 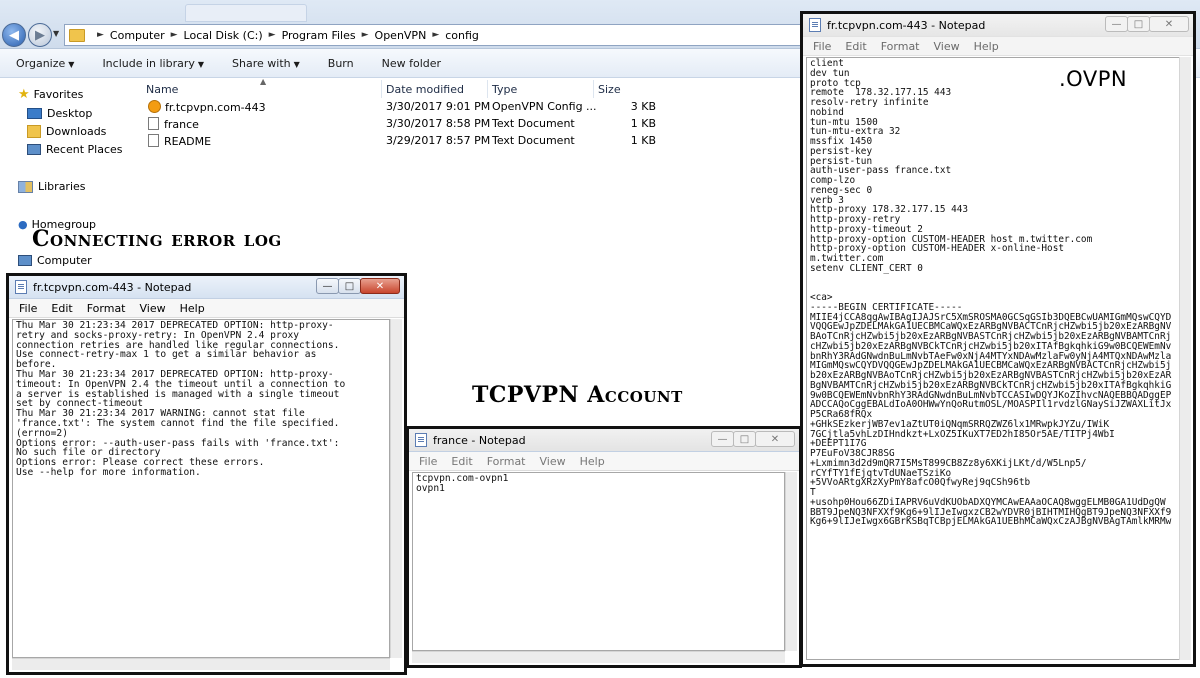 What do you see at coordinates (14, 35) in the screenshot?
I see `back-button: ◀` at bounding box center [14, 35].